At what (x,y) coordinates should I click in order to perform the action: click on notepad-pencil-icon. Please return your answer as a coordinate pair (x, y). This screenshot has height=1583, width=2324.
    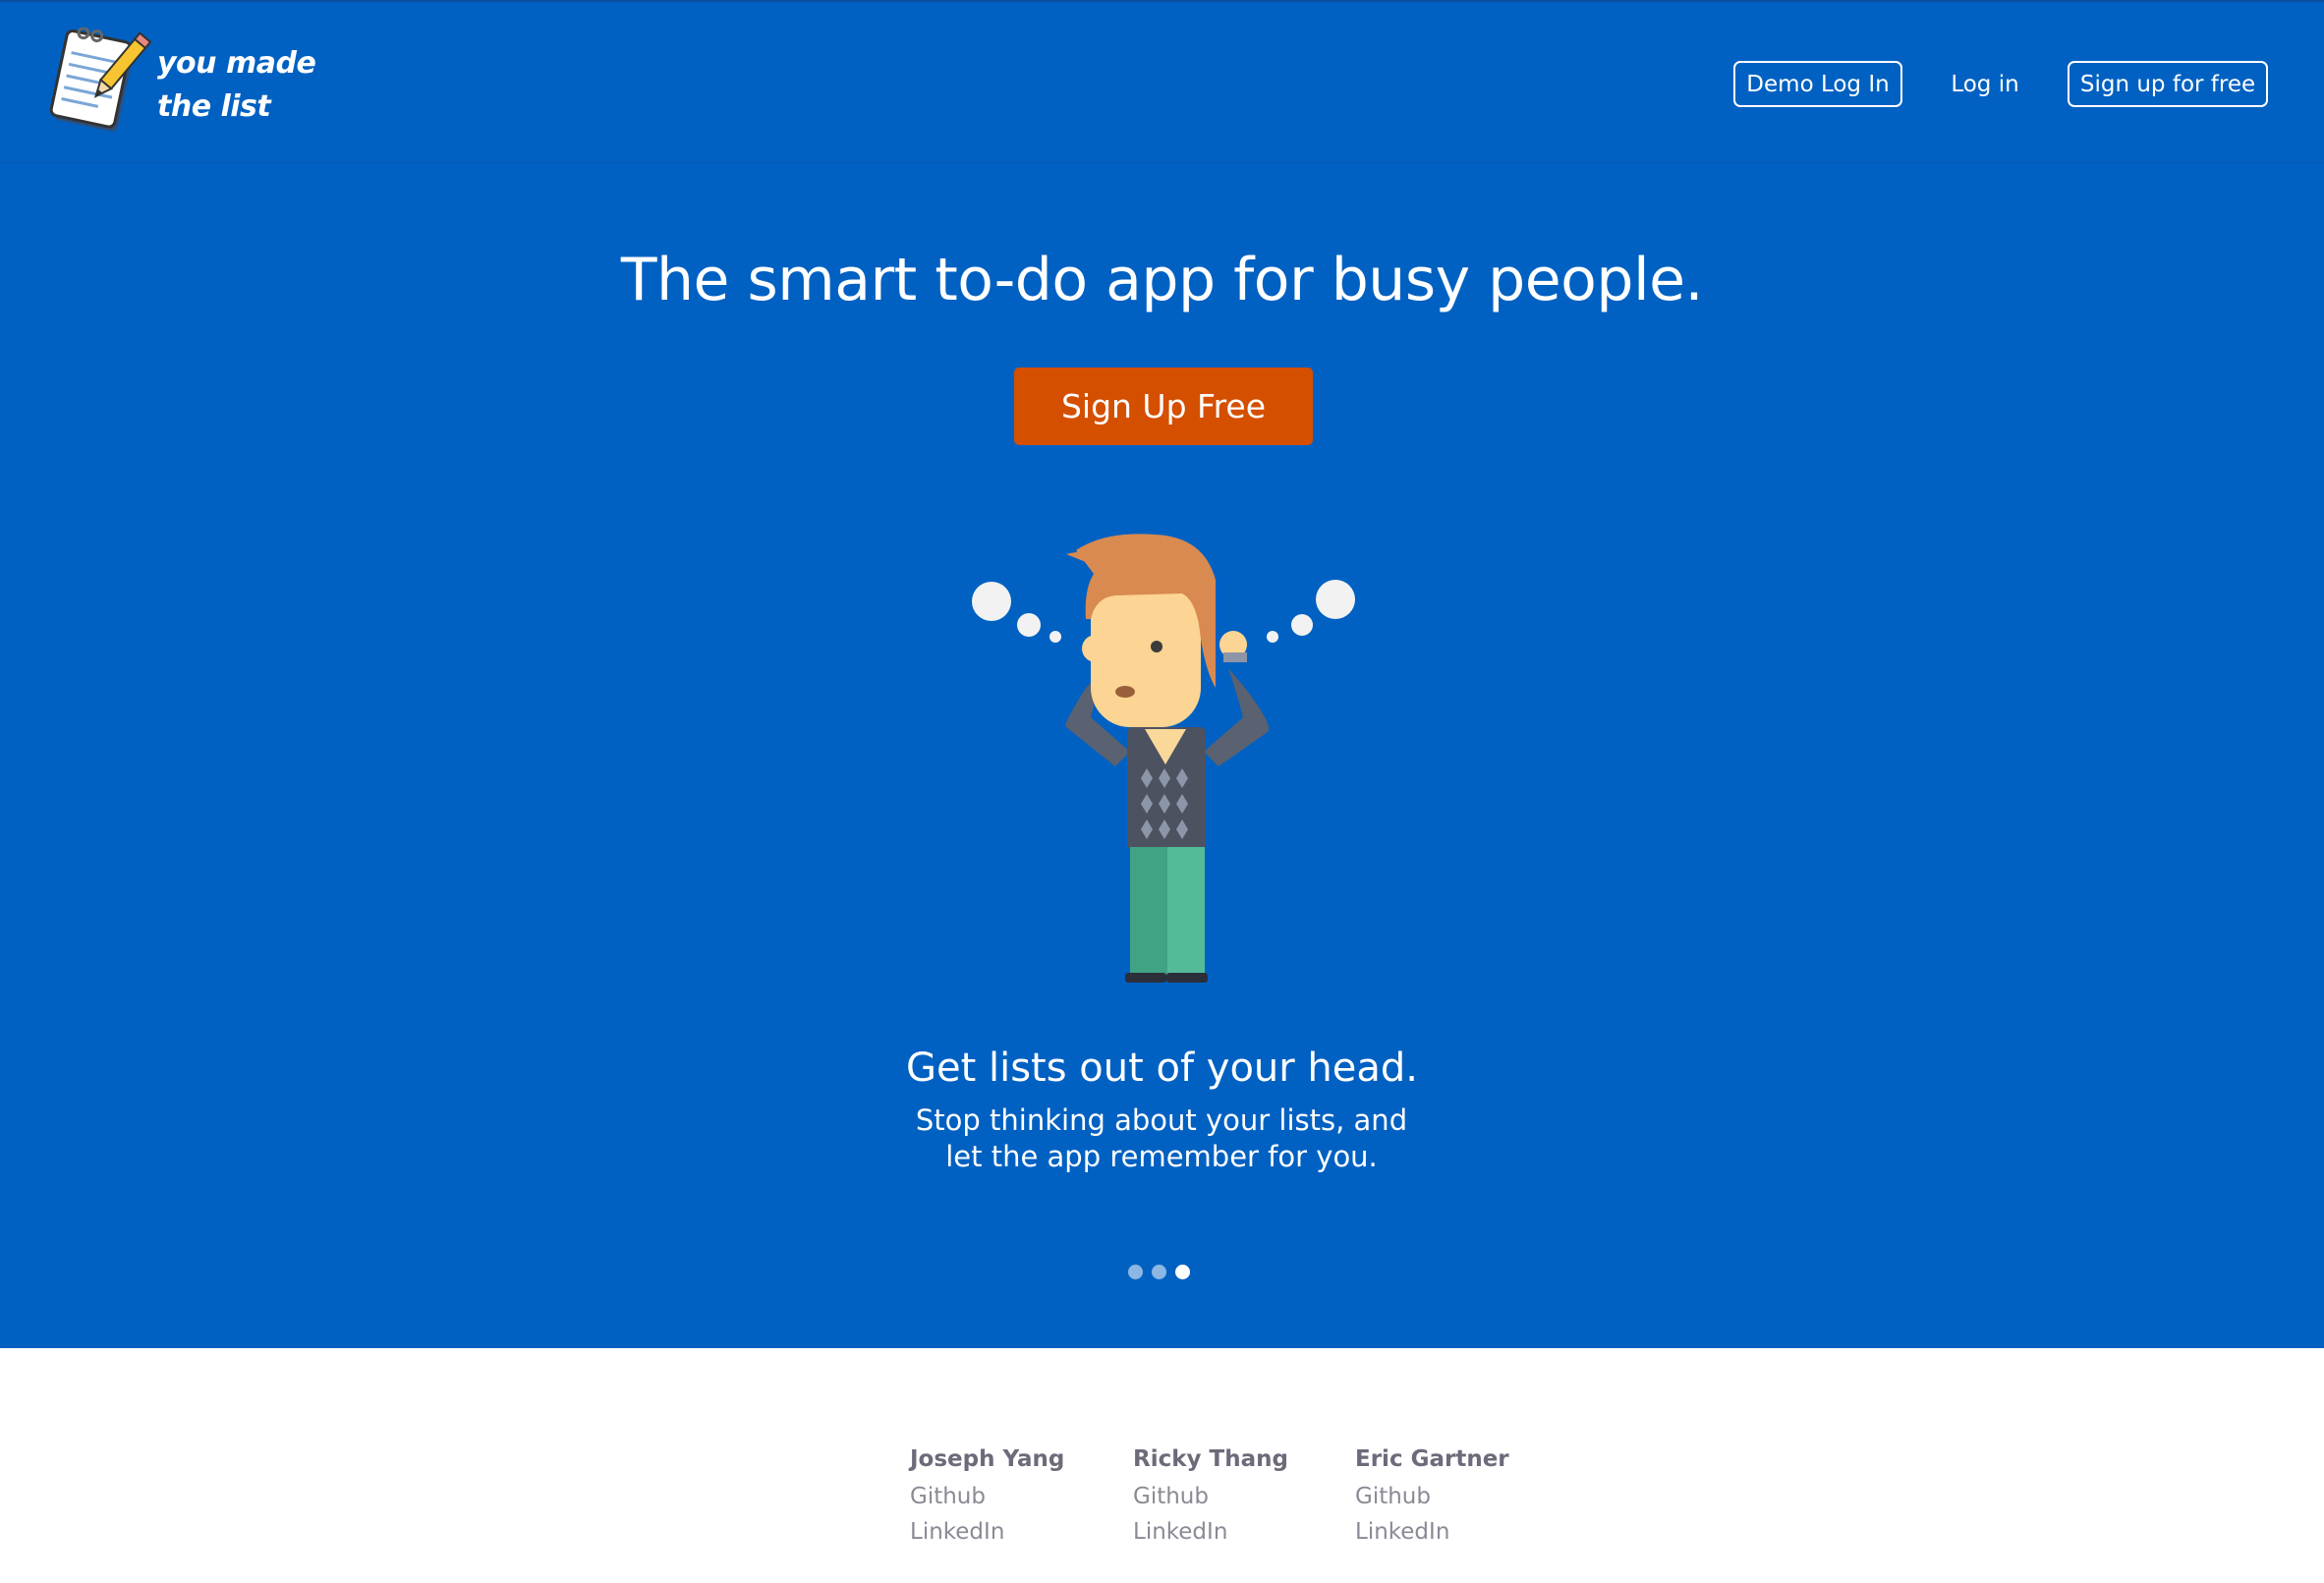
    Looking at the image, I should click on (100, 80).